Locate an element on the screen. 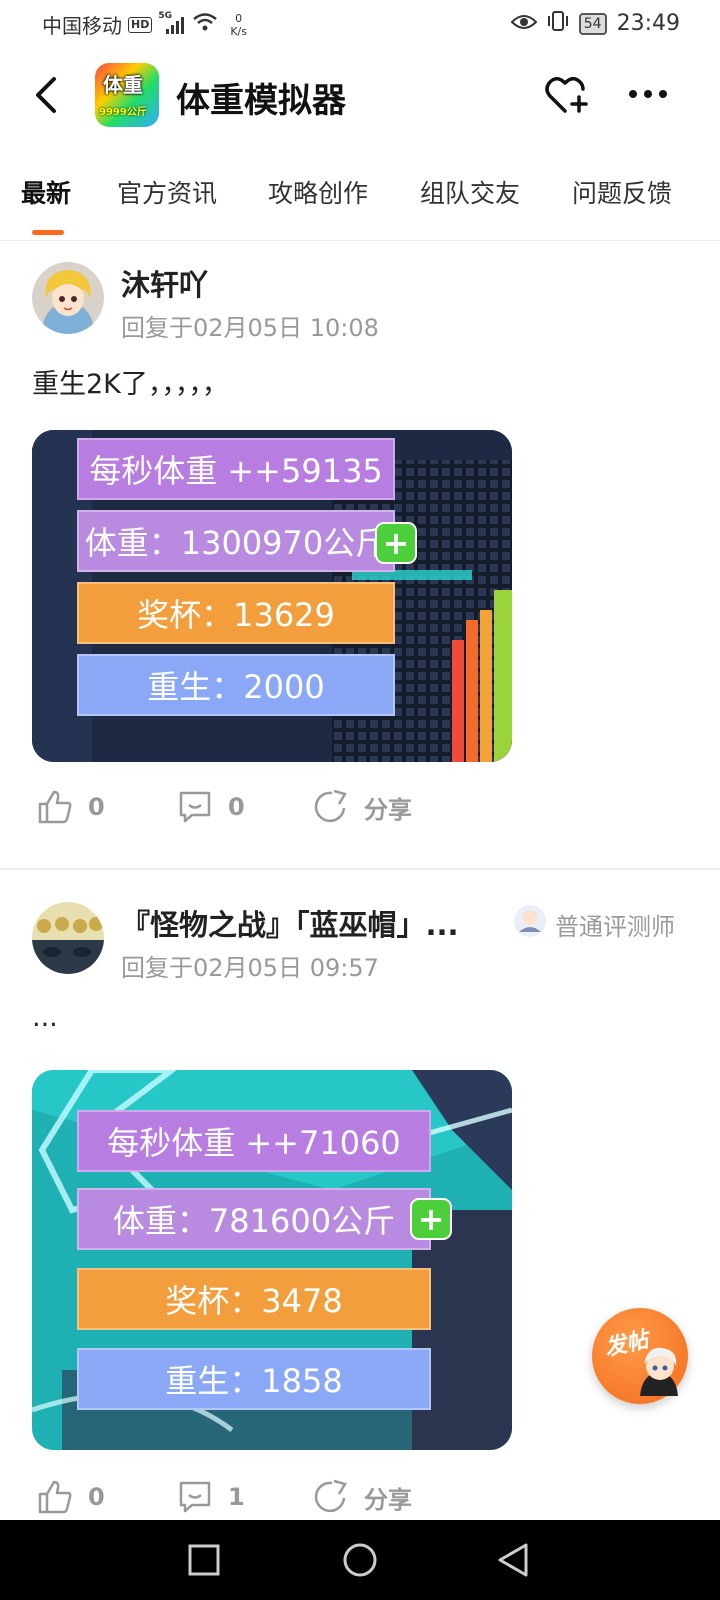 The width and height of the screenshot is (720, 1600). back-button is located at coordinates (47, 97).